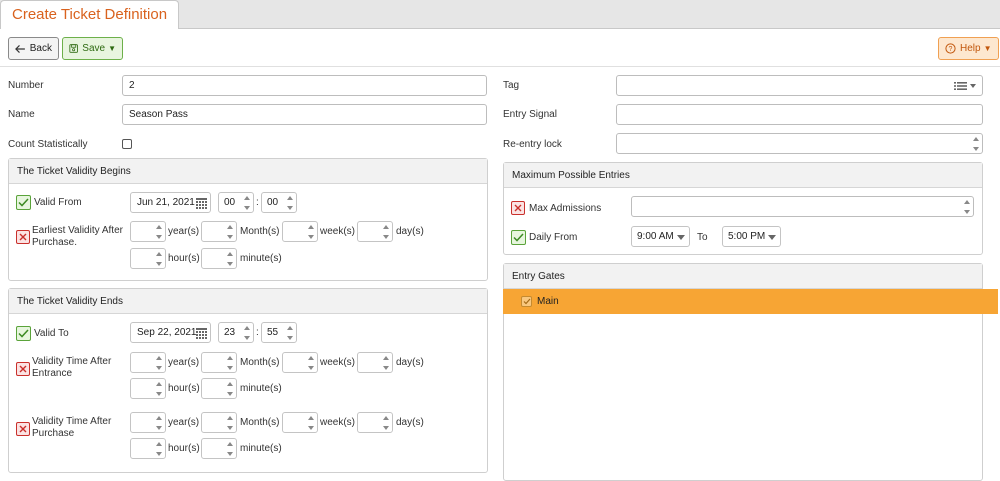 Image resolution: width=1000 pixels, height=481 pixels. What do you see at coordinates (219, 258) in the screenshot?
I see `earliest-minutes-stepper` at bounding box center [219, 258].